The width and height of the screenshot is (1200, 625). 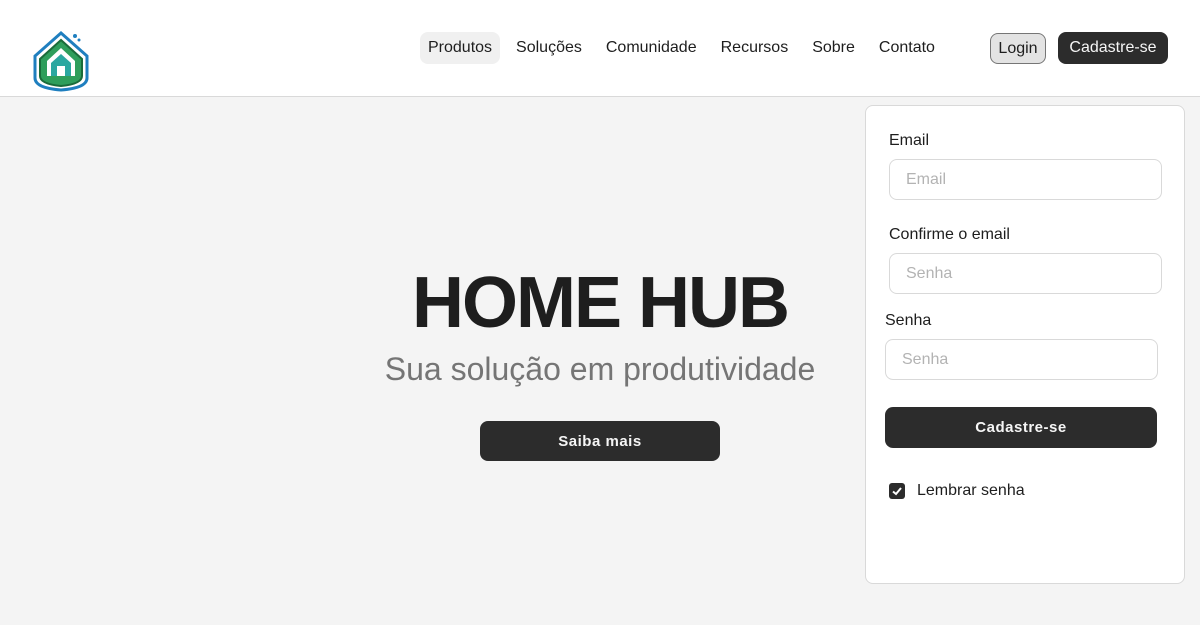 What do you see at coordinates (1113, 48) in the screenshot?
I see `signup-header-button: Cadastre-se` at bounding box center [1113, 48].